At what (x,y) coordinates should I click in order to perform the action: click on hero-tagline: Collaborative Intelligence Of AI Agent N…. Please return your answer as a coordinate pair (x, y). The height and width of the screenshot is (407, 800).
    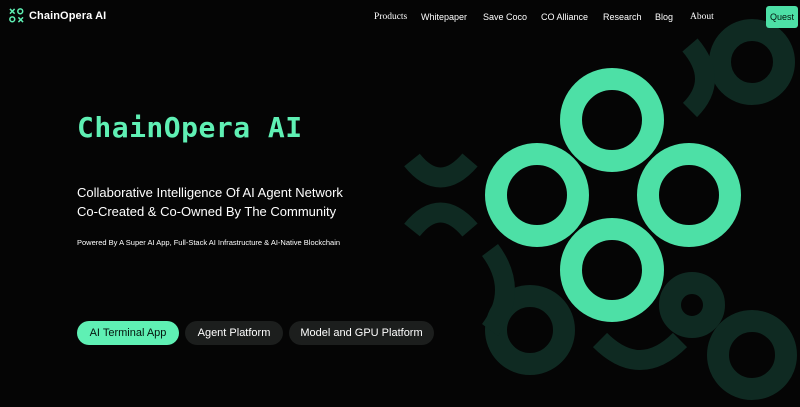
    Looking at the image, I should click on (210, 202).